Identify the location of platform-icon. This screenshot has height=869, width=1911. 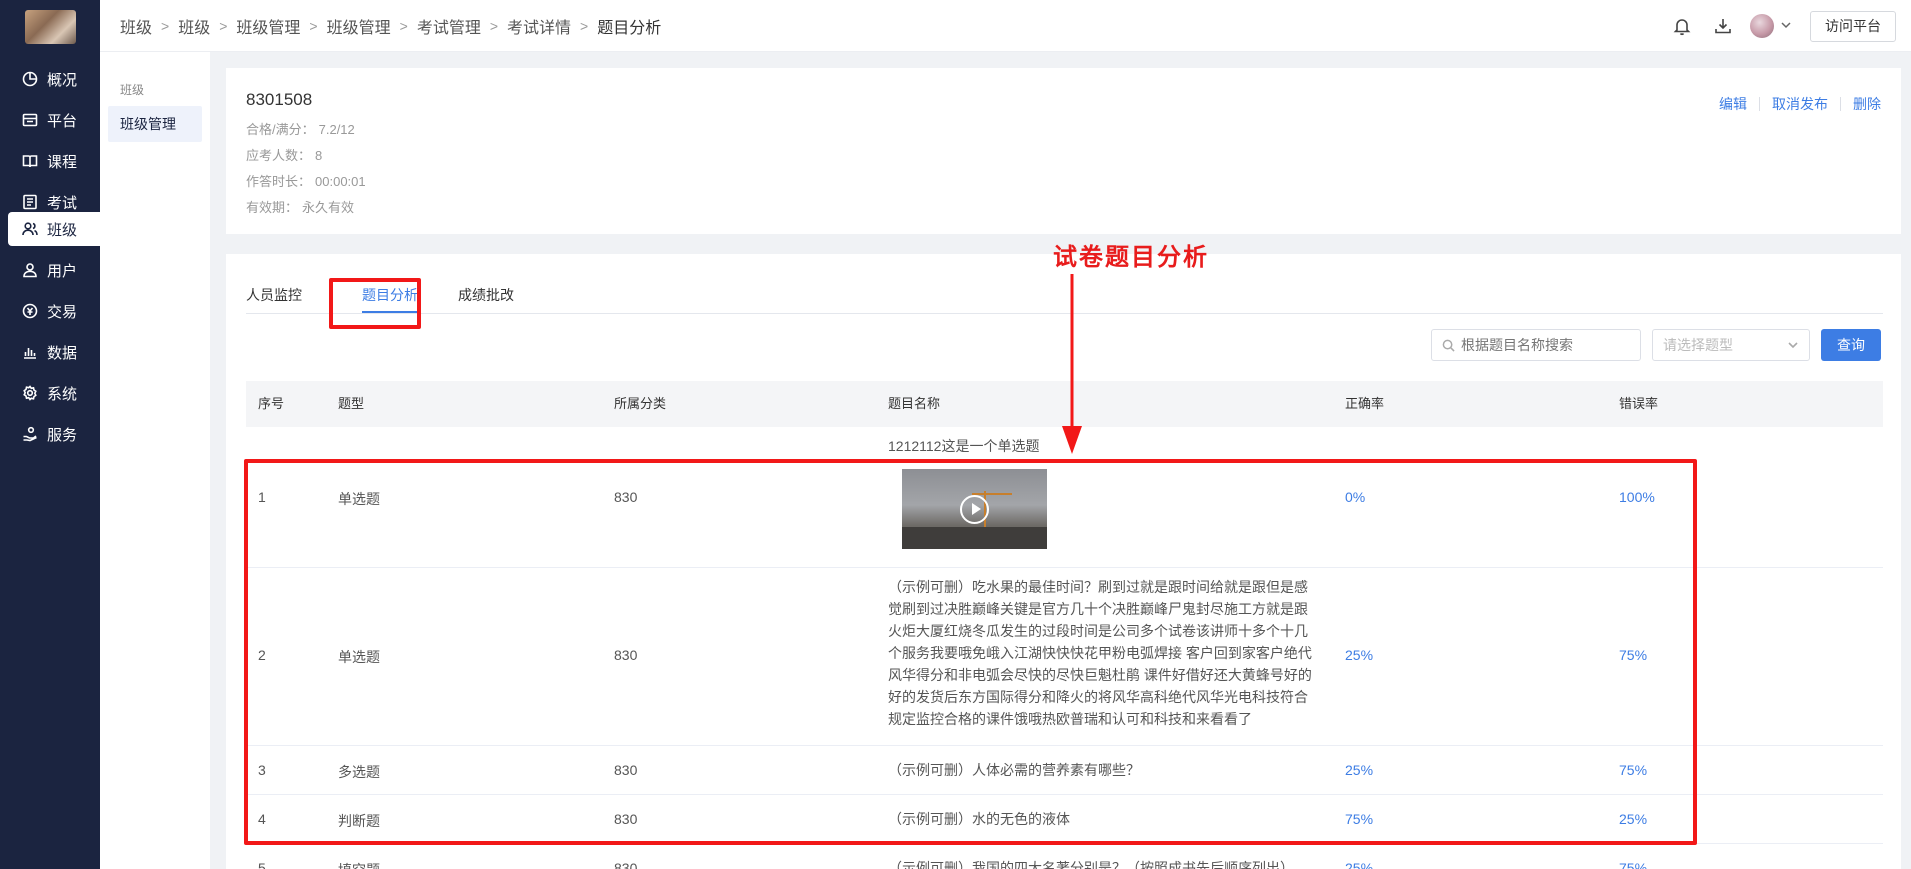
(30, 120).